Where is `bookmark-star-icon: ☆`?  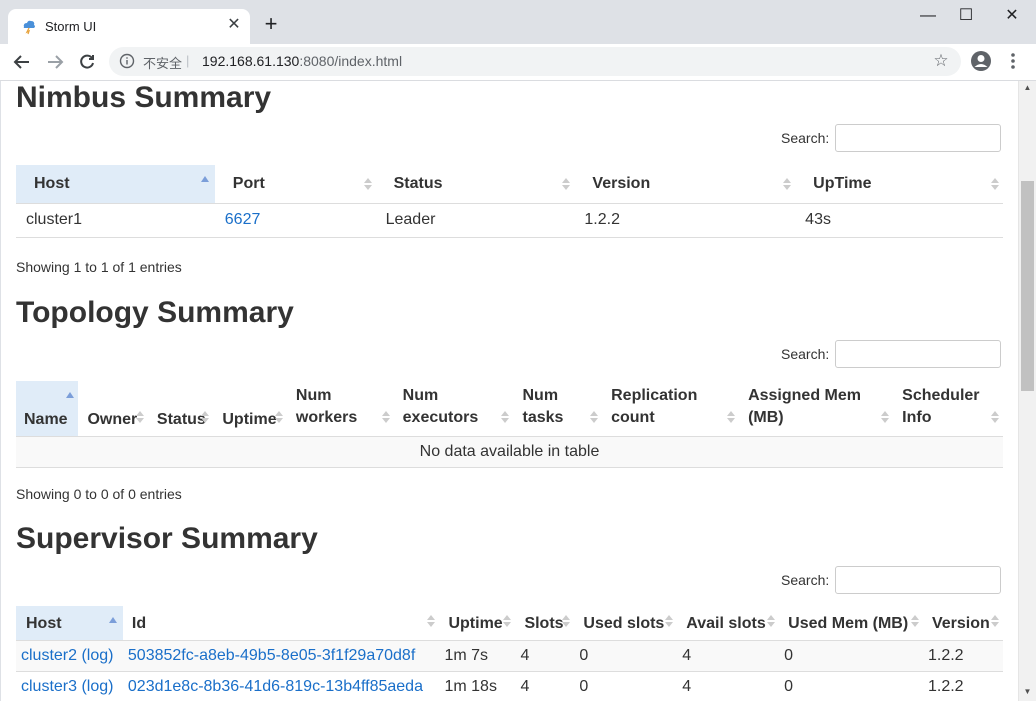
bookmark-star-icon: ☆ is located at coordinates (941, 61).